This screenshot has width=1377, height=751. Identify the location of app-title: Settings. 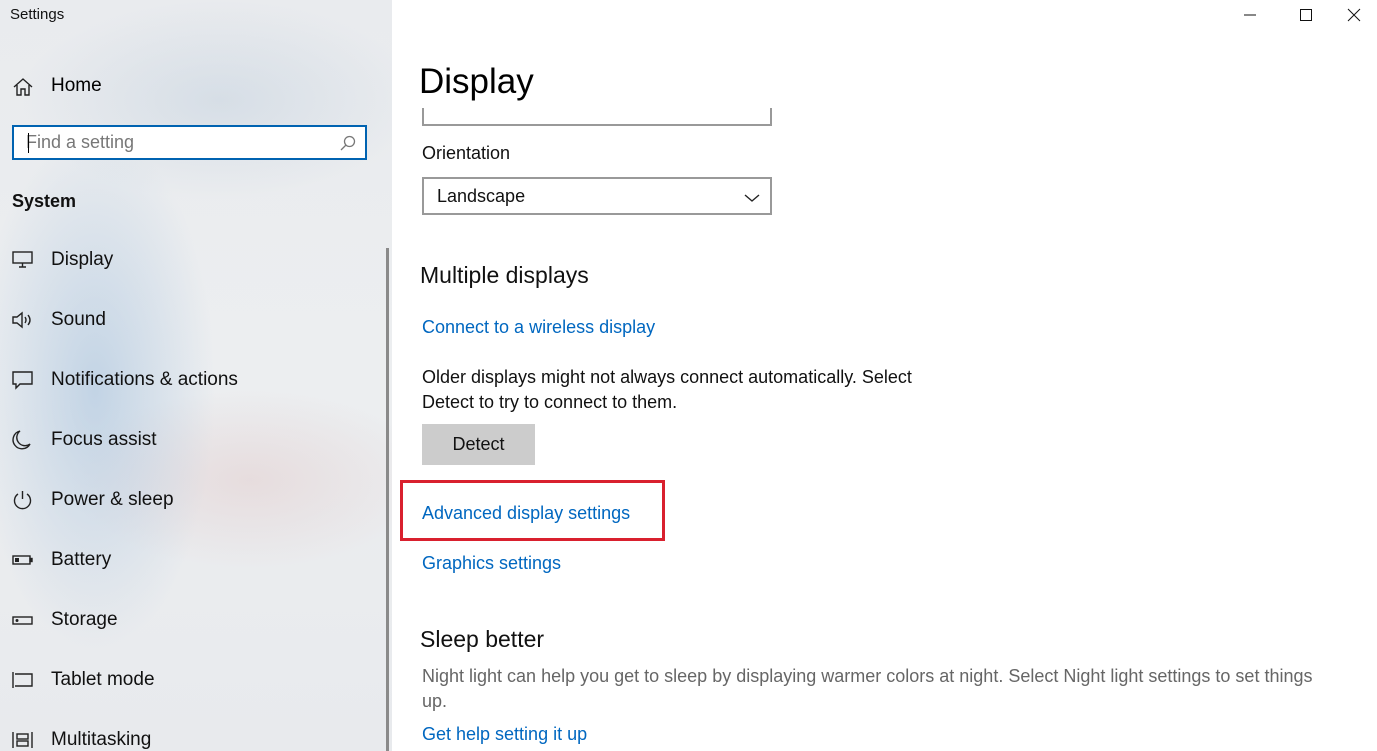
(37, 14).